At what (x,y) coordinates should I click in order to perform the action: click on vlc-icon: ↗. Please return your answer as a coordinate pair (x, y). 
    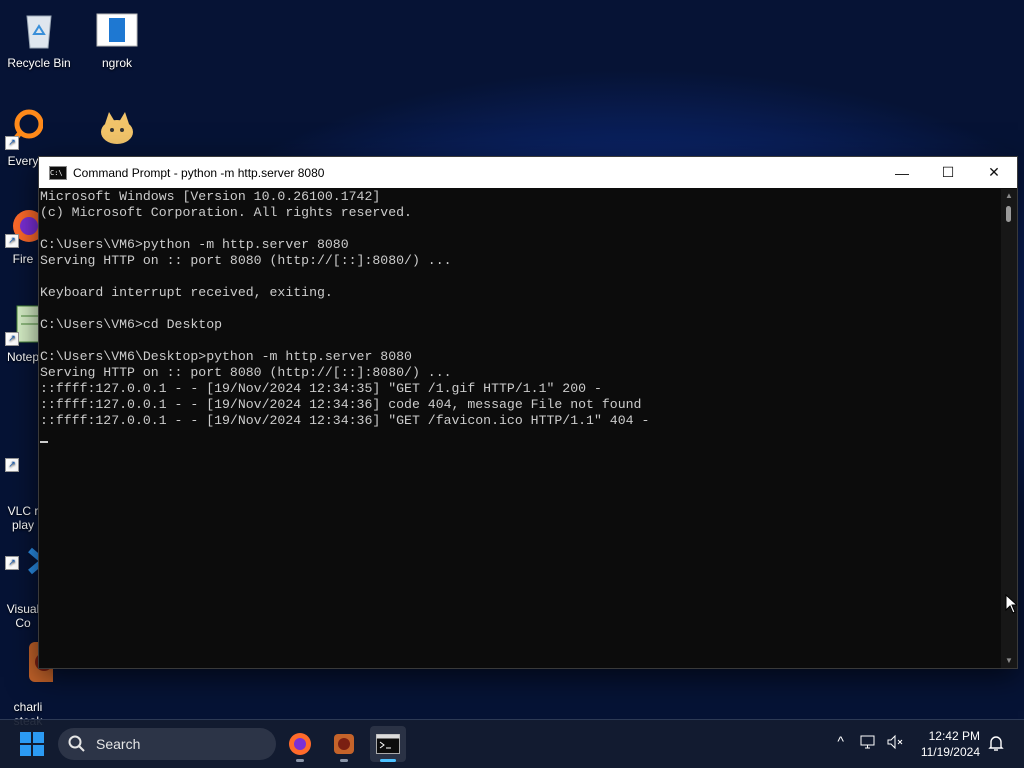
    Looking at the image, I should click on (23, 455).